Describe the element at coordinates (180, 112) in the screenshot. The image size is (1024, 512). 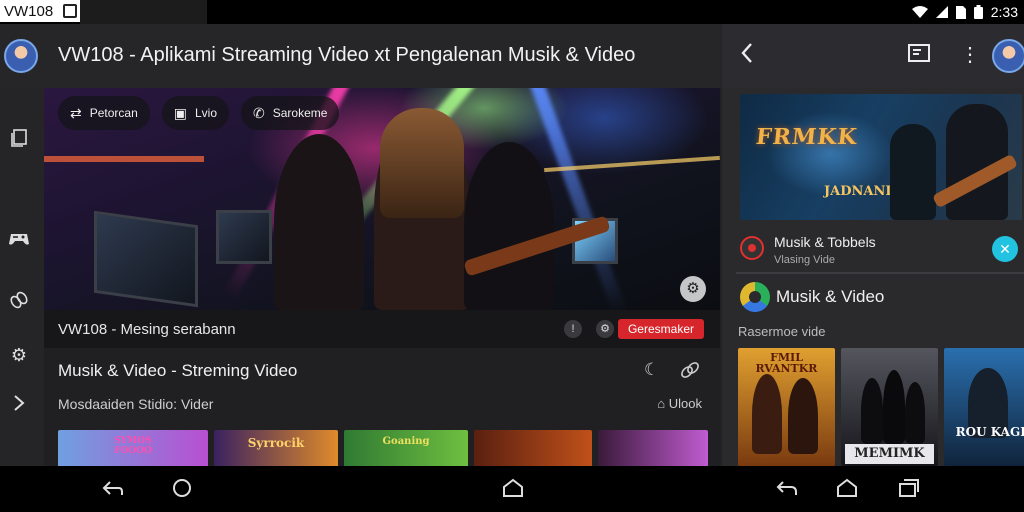
I see `video-icon: ▣` at that location.